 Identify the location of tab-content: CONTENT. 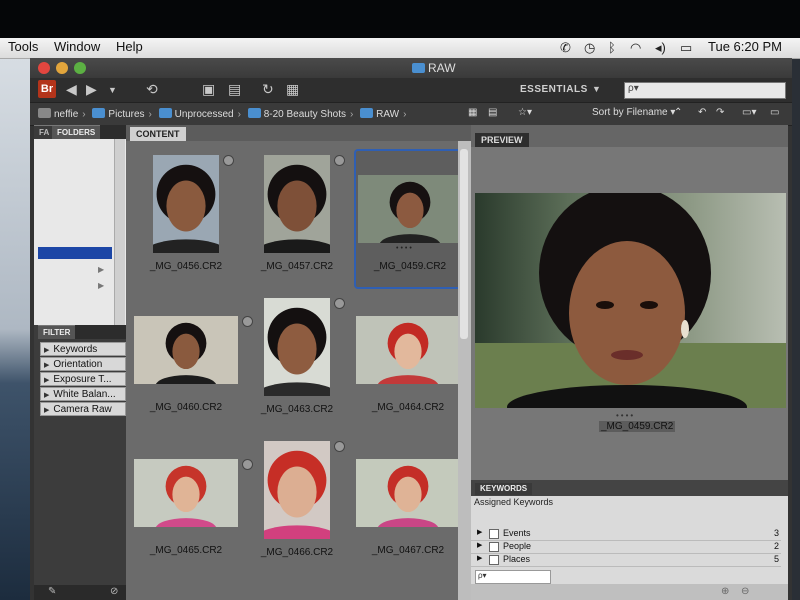
(158, 134).